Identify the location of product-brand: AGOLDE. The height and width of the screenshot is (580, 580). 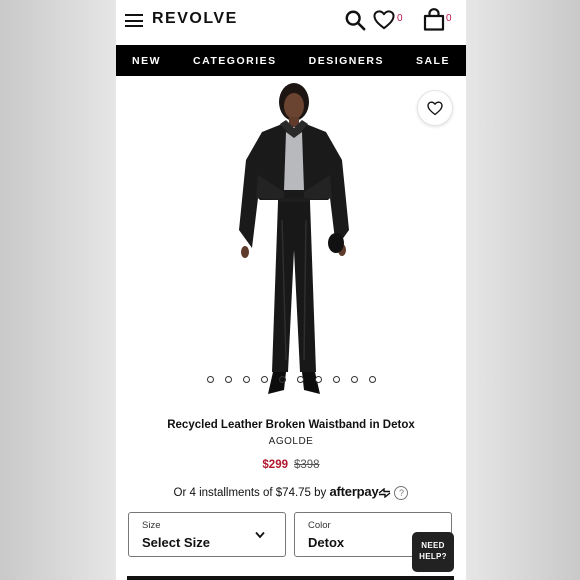
(291, 441).